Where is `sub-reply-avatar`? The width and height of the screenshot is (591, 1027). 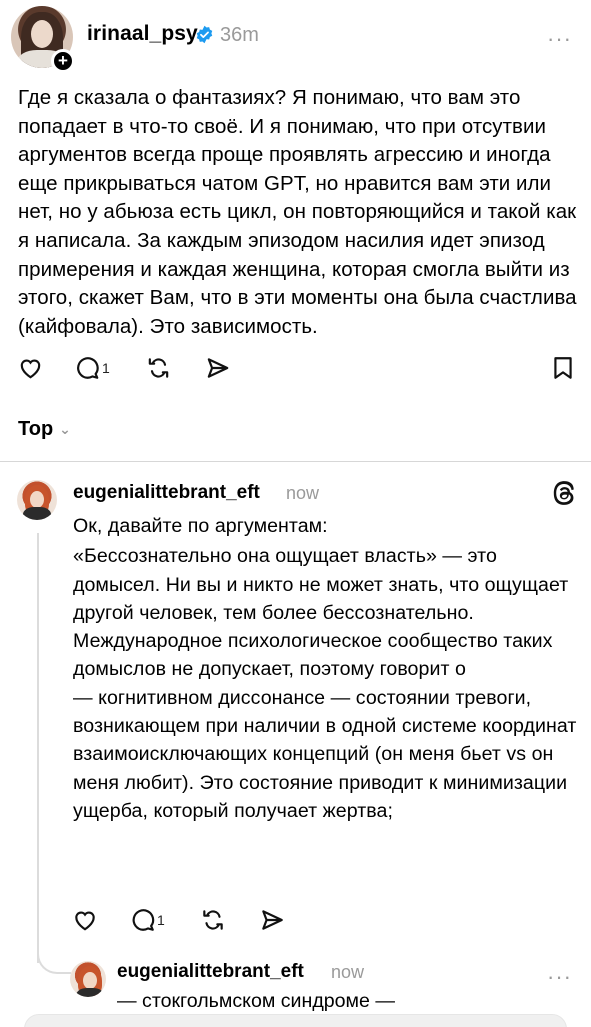 sub-reply-avatar is located at coordinates (88, 979).